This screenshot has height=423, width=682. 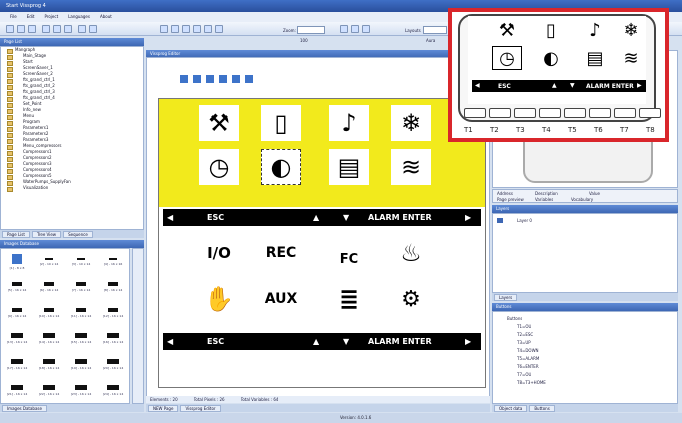 What do you see at coordinates (208, 29) in the screenshot?
I see `align-bottom-icon` at bounding box center [208, 29].